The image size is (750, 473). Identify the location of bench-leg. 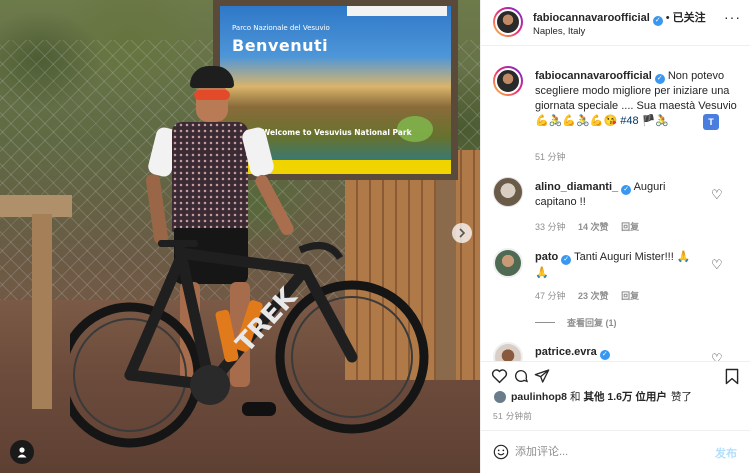
(42, 311).